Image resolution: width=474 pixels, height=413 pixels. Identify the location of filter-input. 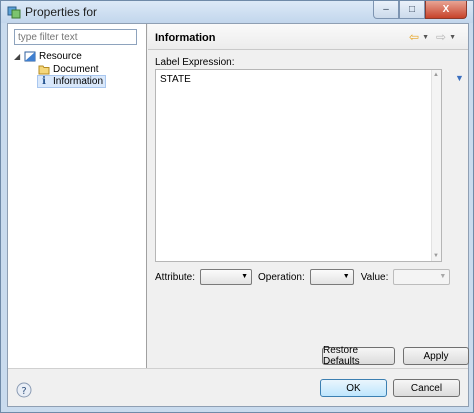
(75, 37).